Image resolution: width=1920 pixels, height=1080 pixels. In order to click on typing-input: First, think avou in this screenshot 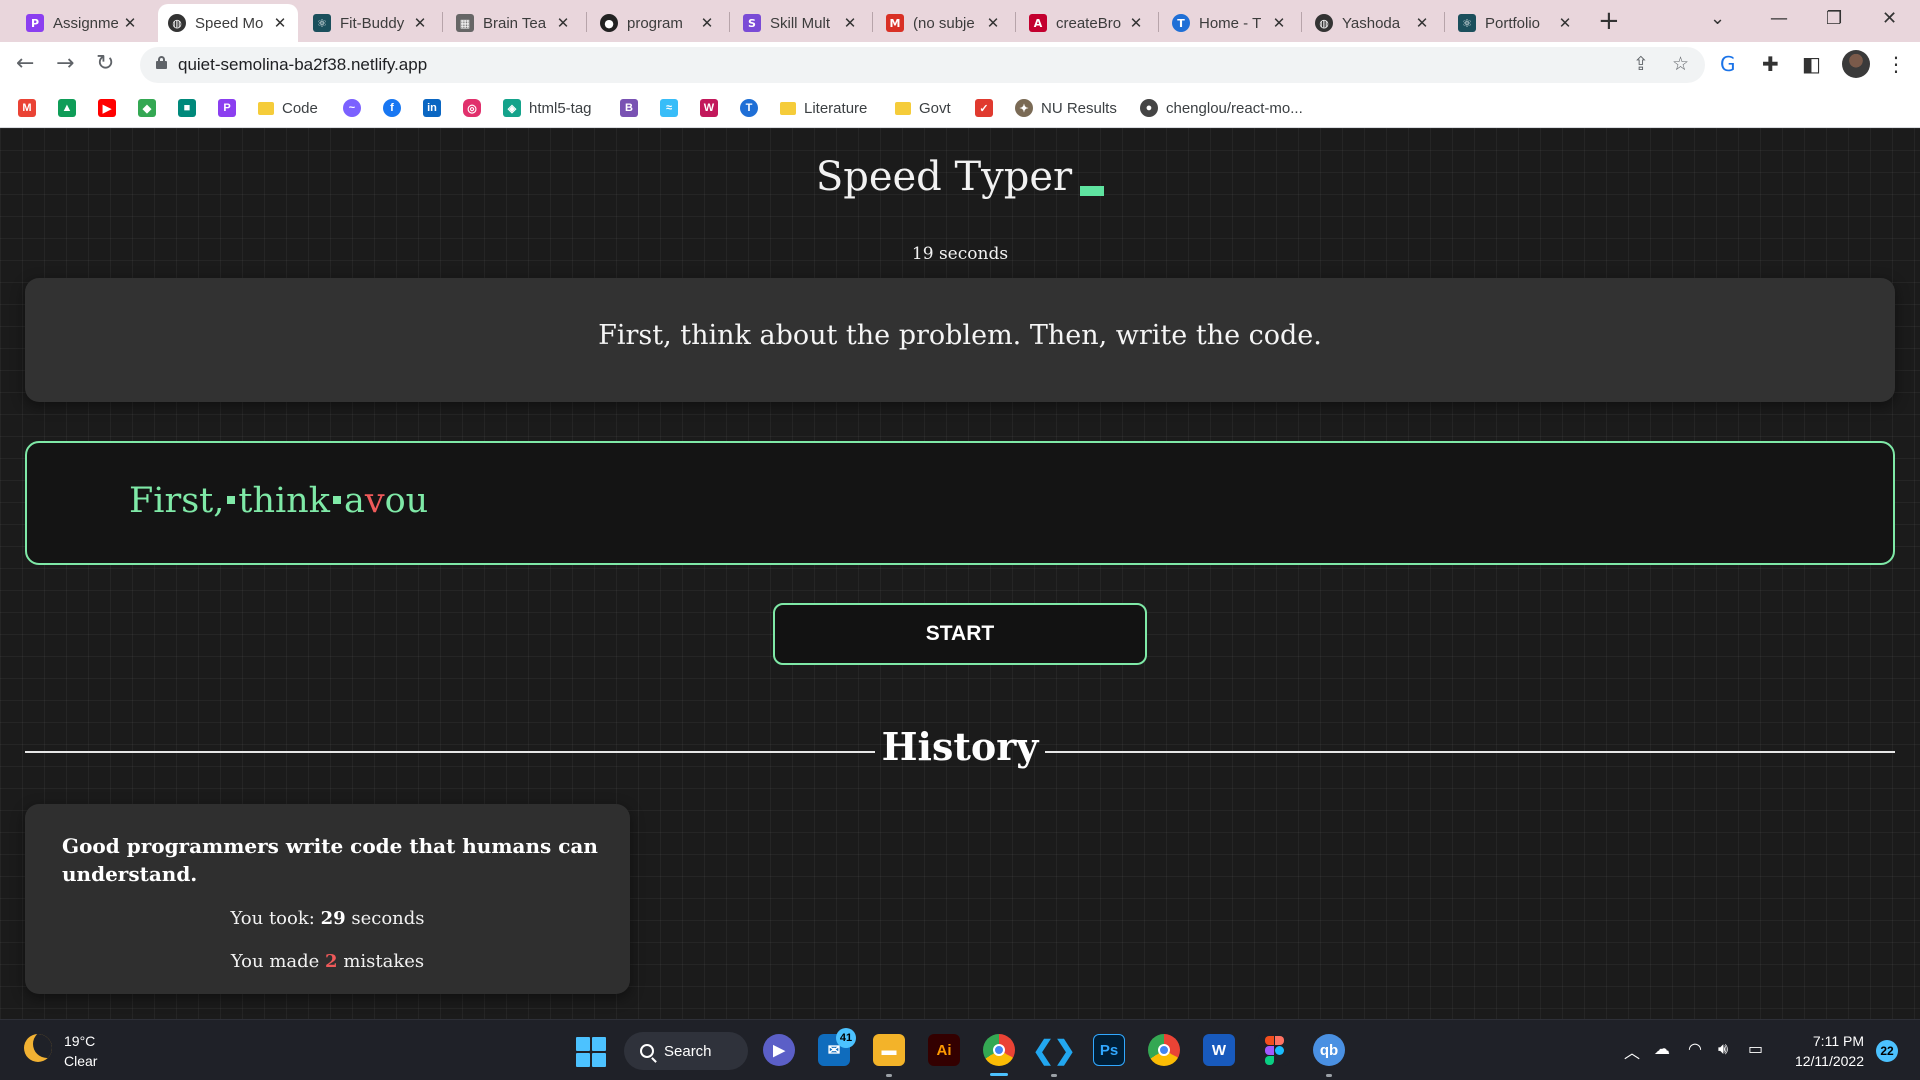, I will do `click(960, 503)`.